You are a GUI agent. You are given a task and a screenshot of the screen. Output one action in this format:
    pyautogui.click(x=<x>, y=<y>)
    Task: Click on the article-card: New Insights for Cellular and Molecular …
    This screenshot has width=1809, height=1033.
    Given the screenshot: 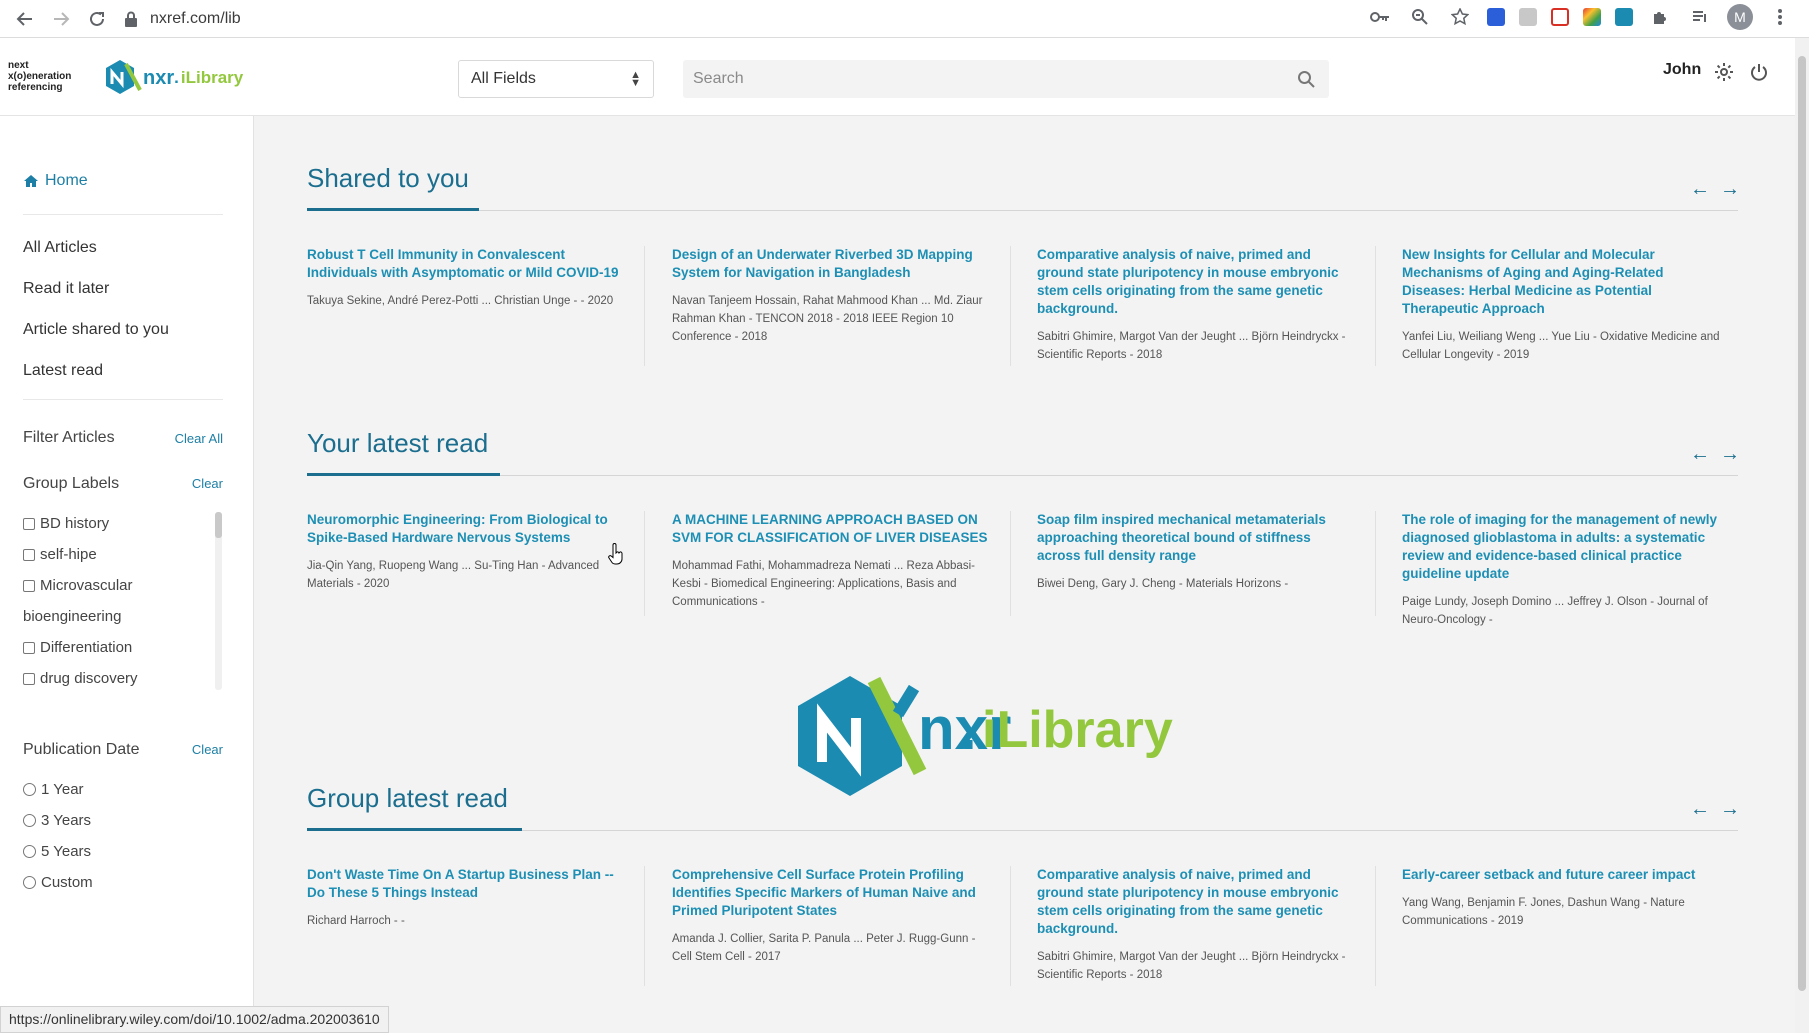 What is the action you would take?
    pyautogui.click(x=1562, y=305)
    